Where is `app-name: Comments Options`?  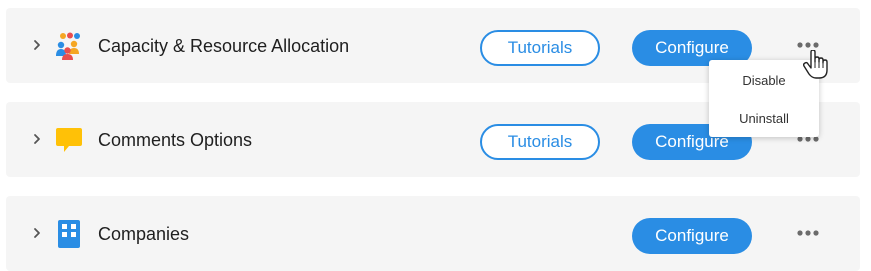
app-name: Comments Options is located at coordinates (175, 140).